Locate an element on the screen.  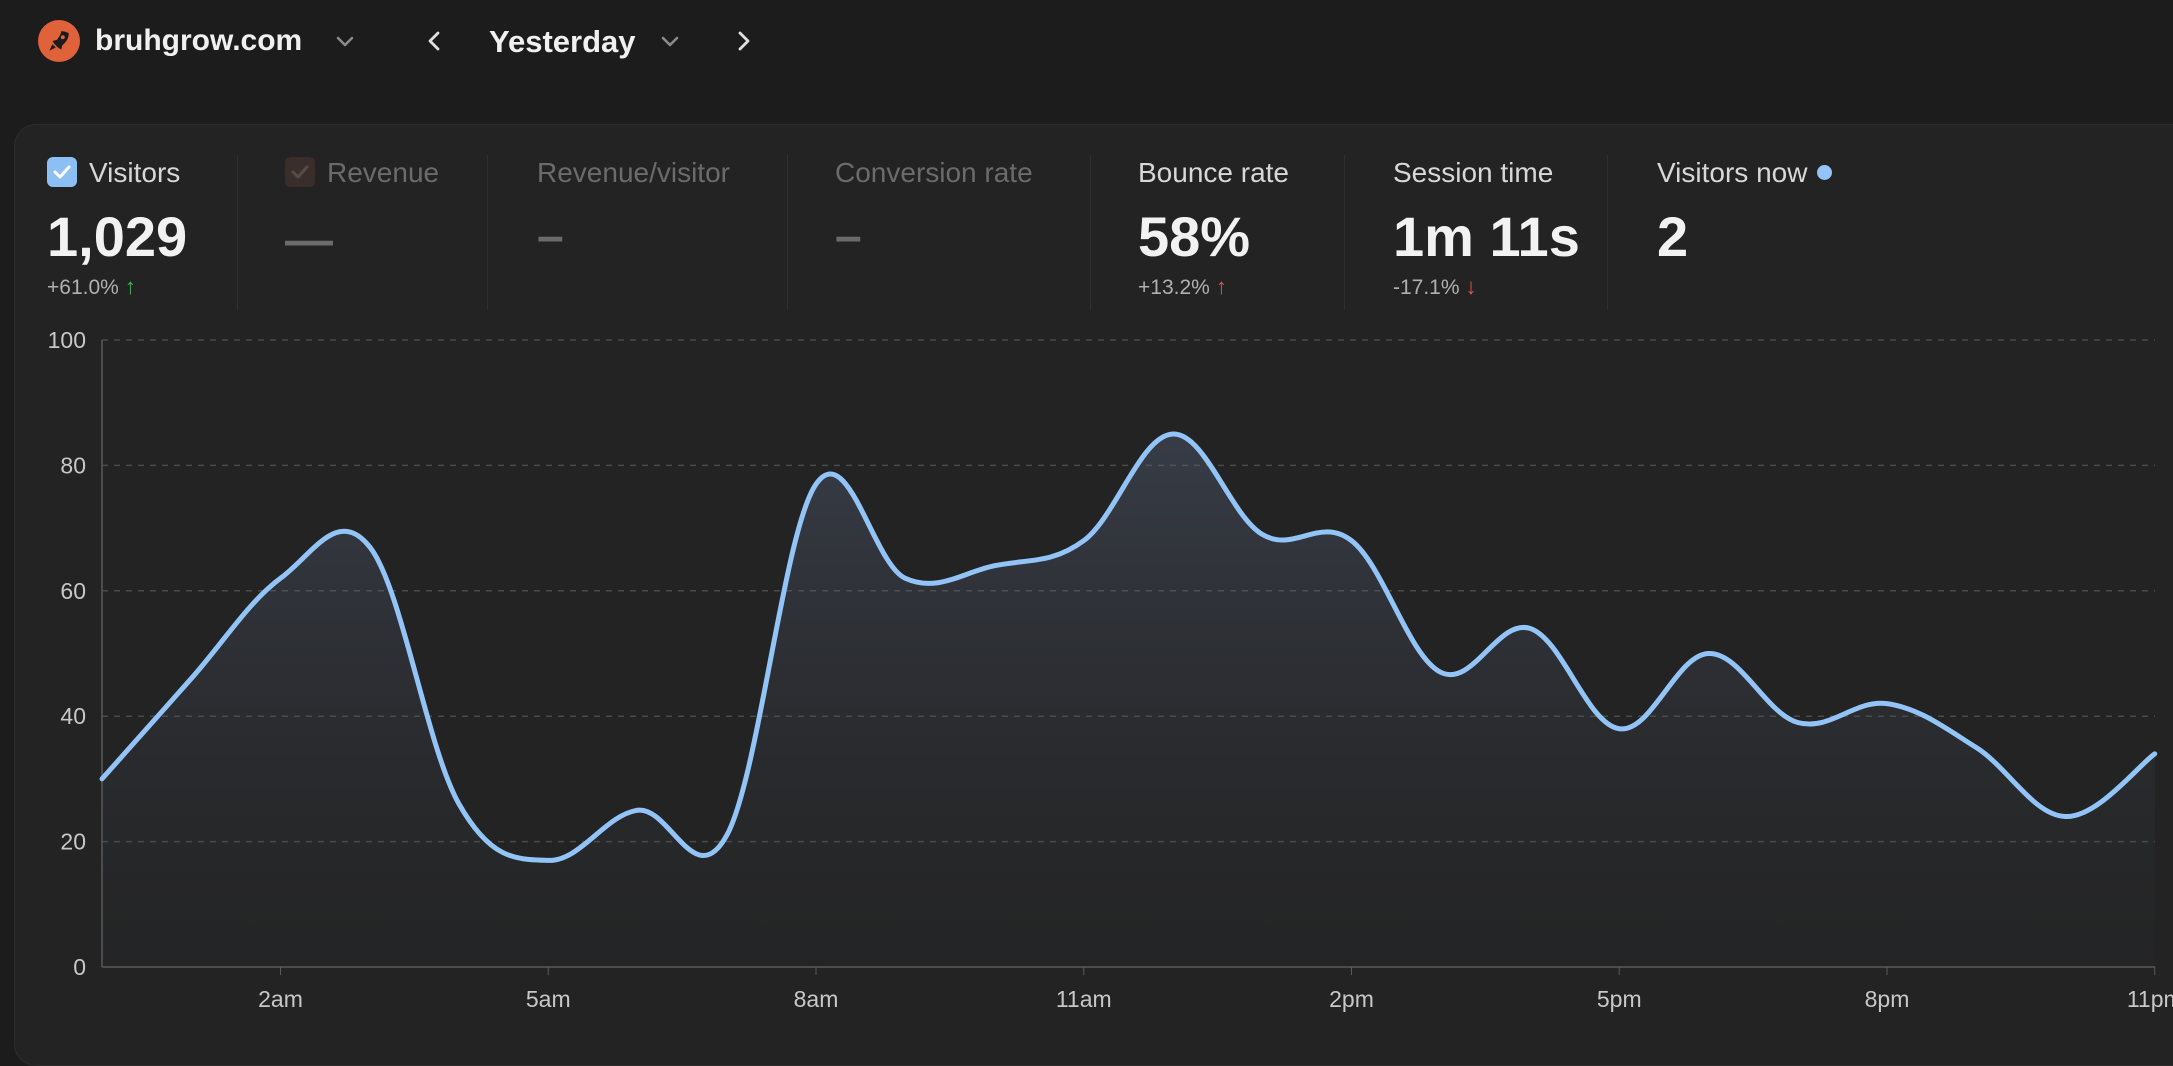
data-point-5pm is located at coordinates (1619, 729).